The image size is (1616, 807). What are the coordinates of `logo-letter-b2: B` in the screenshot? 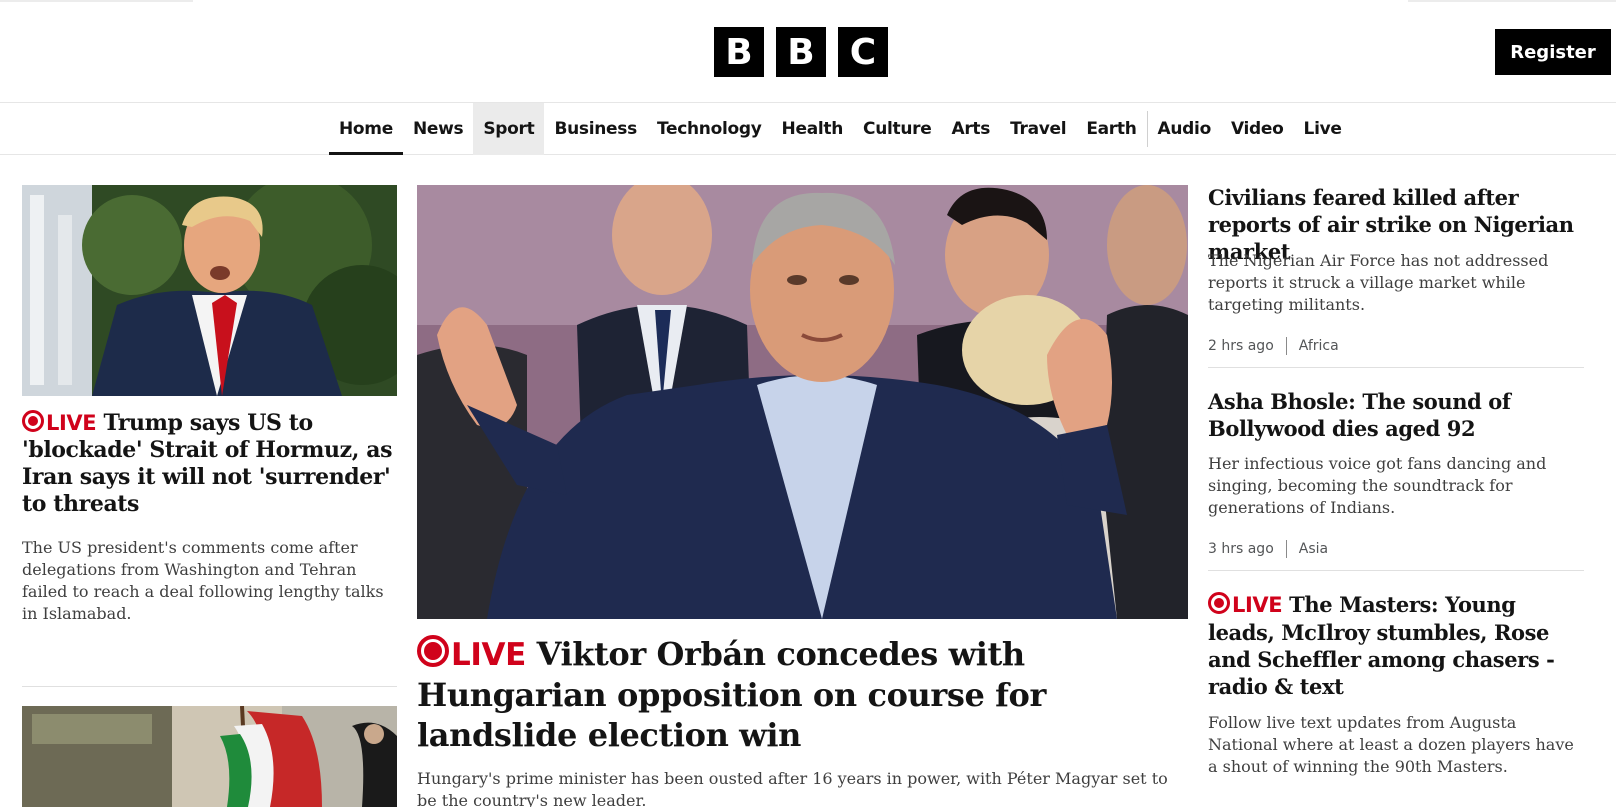 It's located at (801, 52).